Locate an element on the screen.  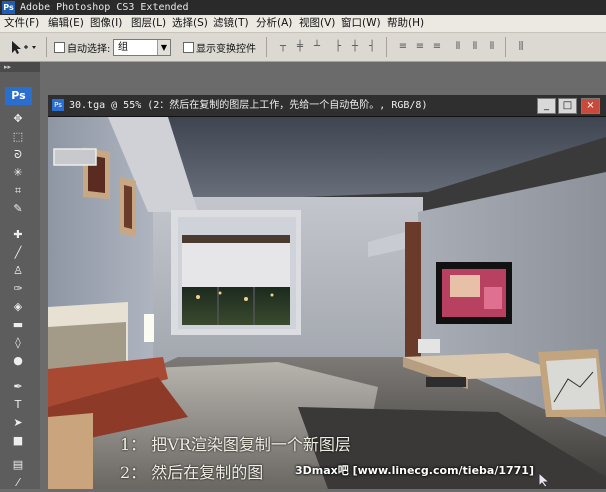
distribute-left-icon: ⫴ is located at coordinates (458, 47).